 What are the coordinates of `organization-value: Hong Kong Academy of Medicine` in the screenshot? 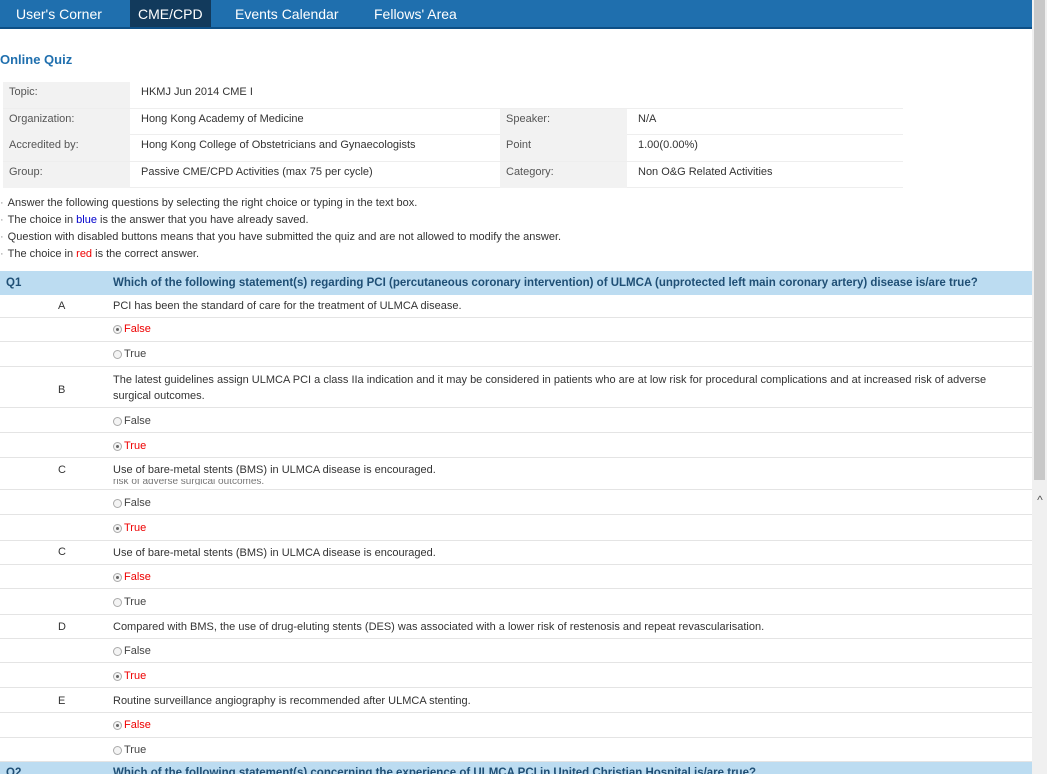 It's located at (222, 118).